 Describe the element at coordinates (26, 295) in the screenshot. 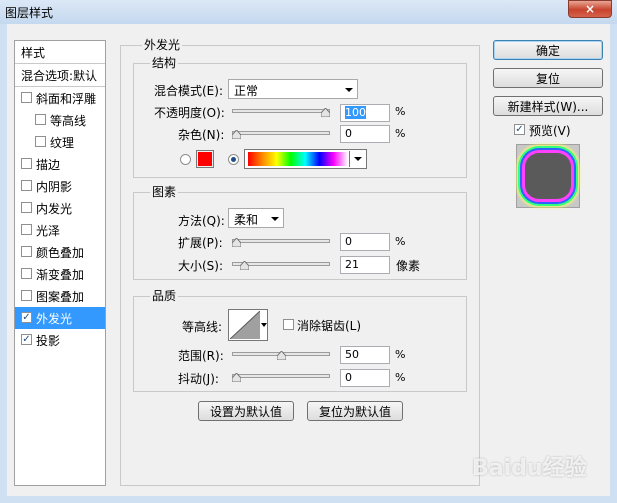

I see `pattern-overlay-checkbox` at that location.